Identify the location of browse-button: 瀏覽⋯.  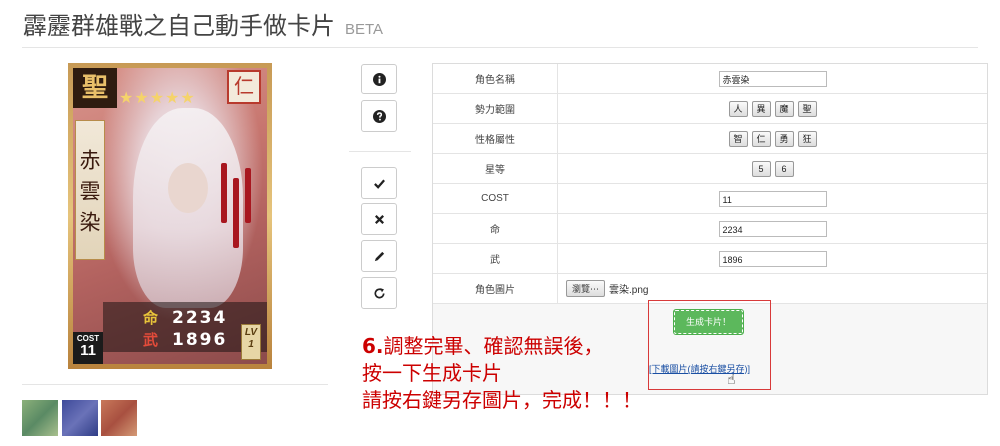
(586, 288).